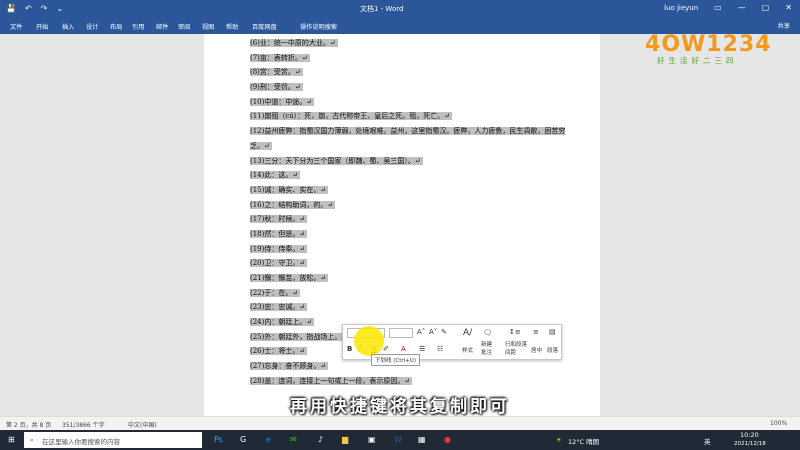 Image resolution: width=800 pixels, height=450 pixels. I want to click on chrome-icon: G, so click(243, 439).